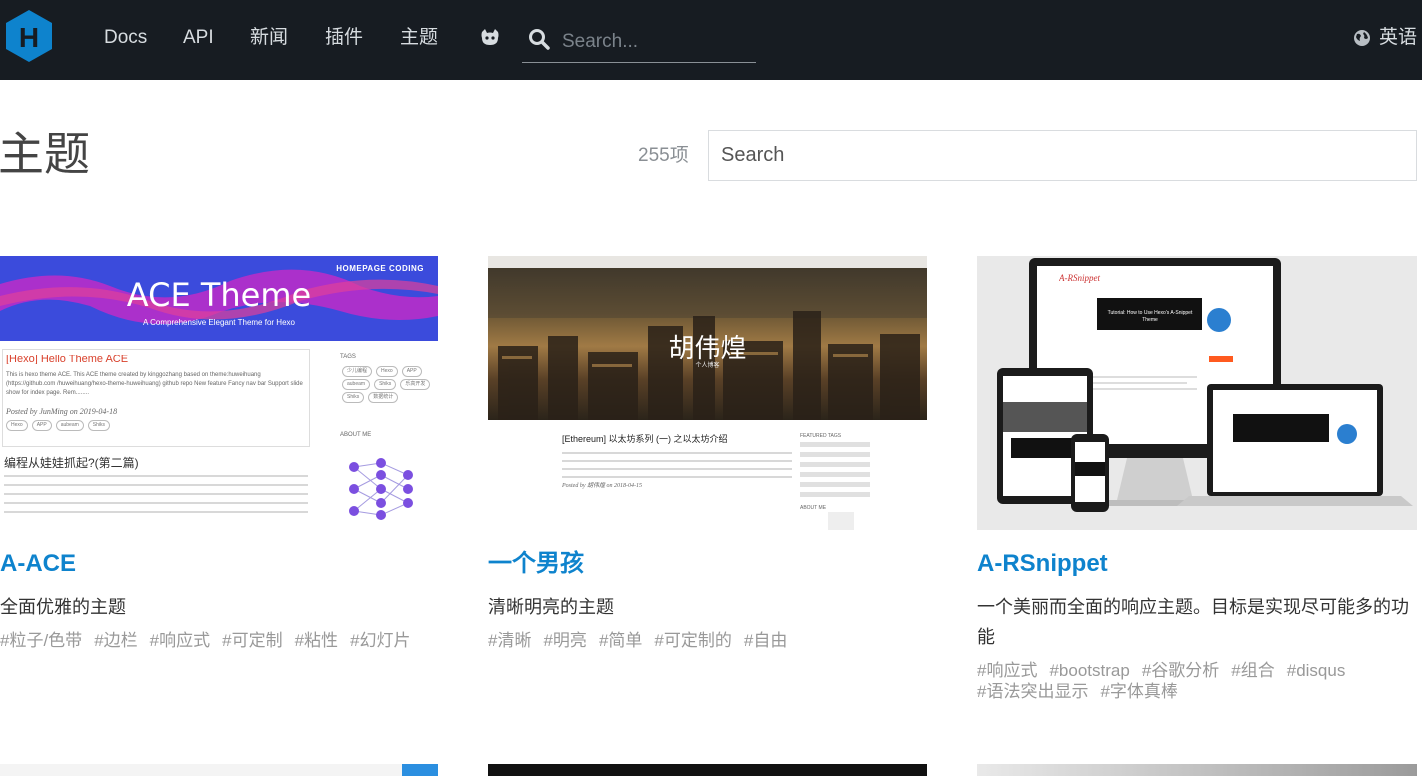 Image resolution: width=1422 pixels, height=776 pixels. Describe the element at coordinates (420, 770) in the screenshot. I see `preview-search-button` at that location.